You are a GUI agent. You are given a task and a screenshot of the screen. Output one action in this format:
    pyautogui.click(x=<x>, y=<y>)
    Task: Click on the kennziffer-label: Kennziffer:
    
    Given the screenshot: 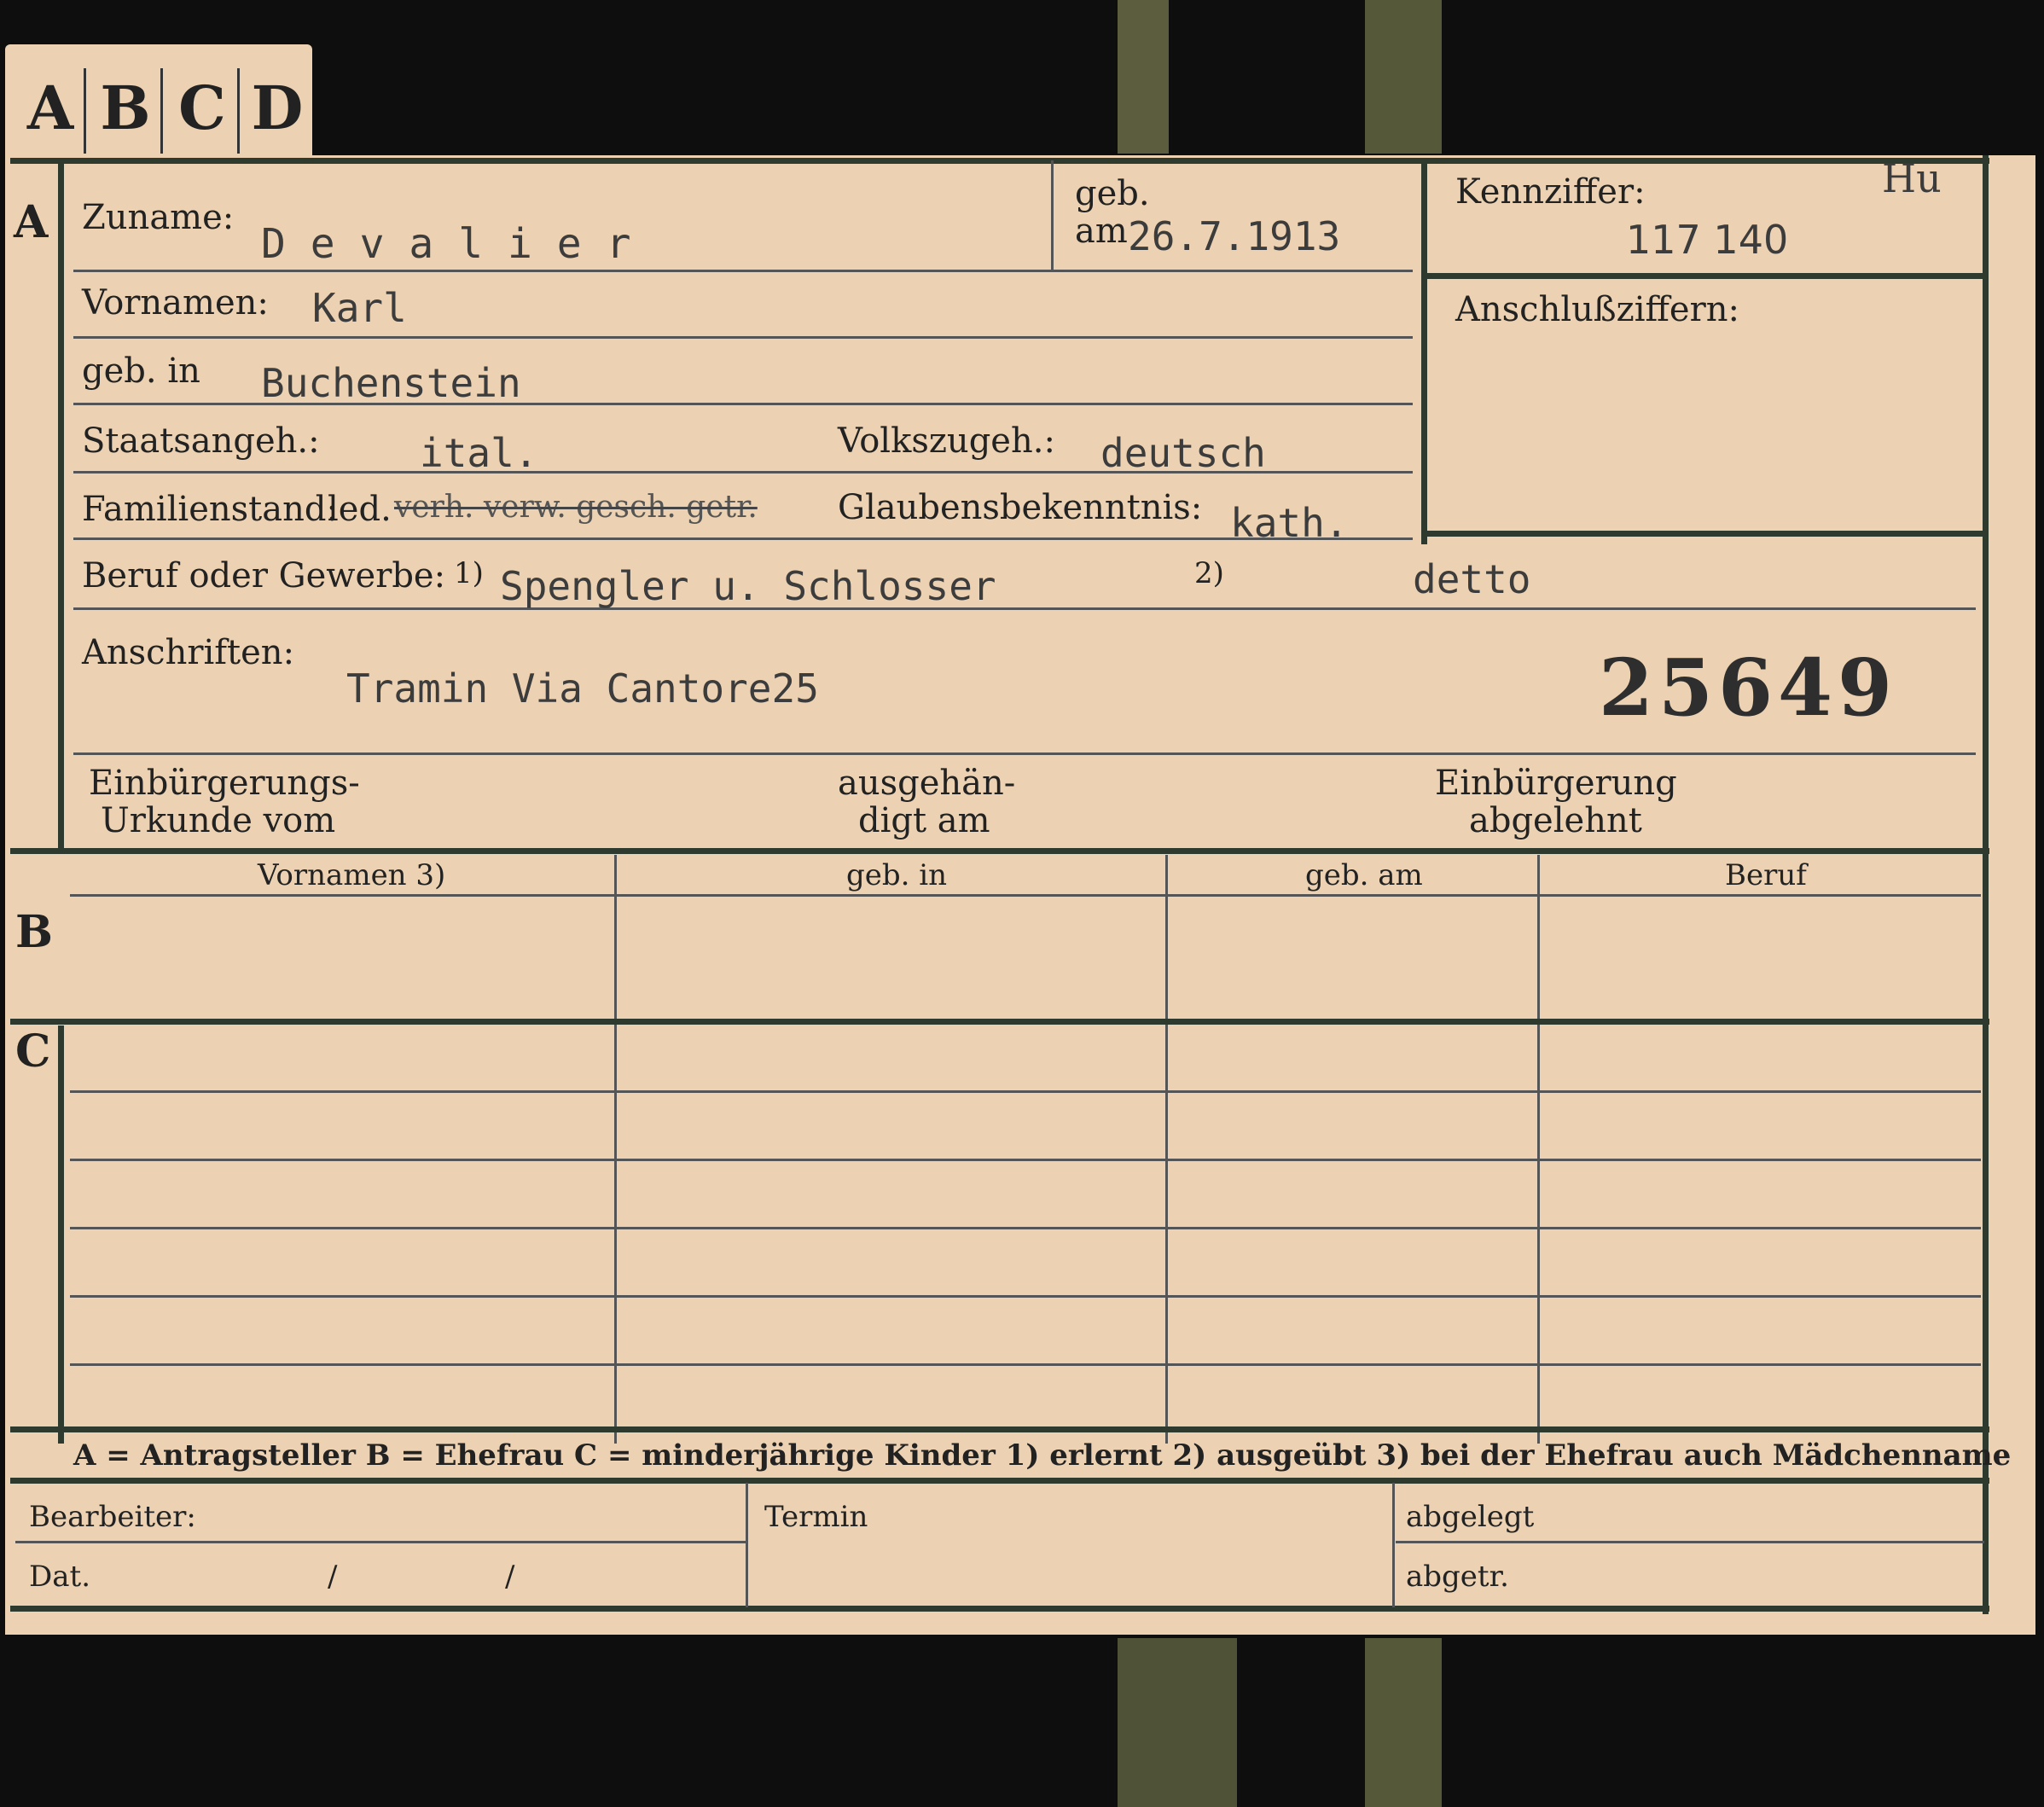 What is the action you would take?
    pyautogui.click(x=1550, y=192)
    